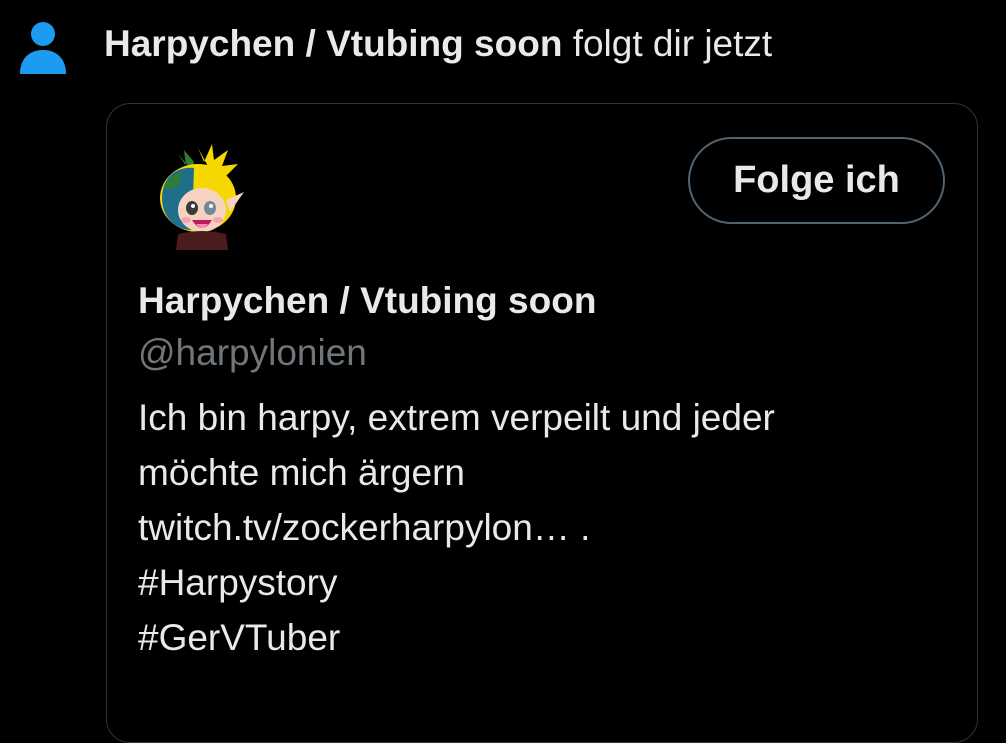  What do you see at coordinates (538, 582) in the screenshot?
I see `hashtag-link: #Harpystory` at bounding box center [538, 582].